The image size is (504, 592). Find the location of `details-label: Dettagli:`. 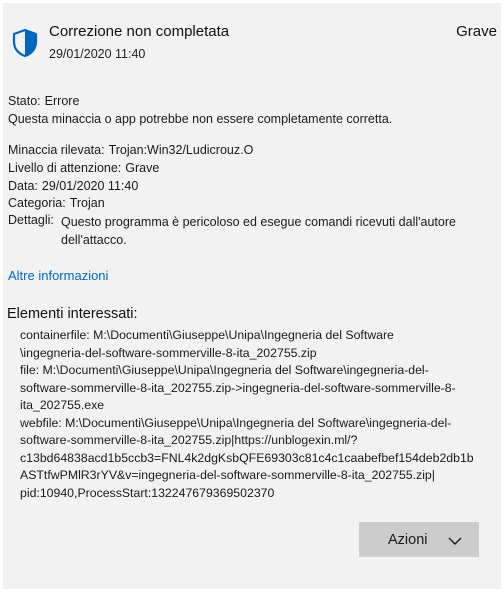

details-label: Dettagli: is located at coordinates (31, 220).